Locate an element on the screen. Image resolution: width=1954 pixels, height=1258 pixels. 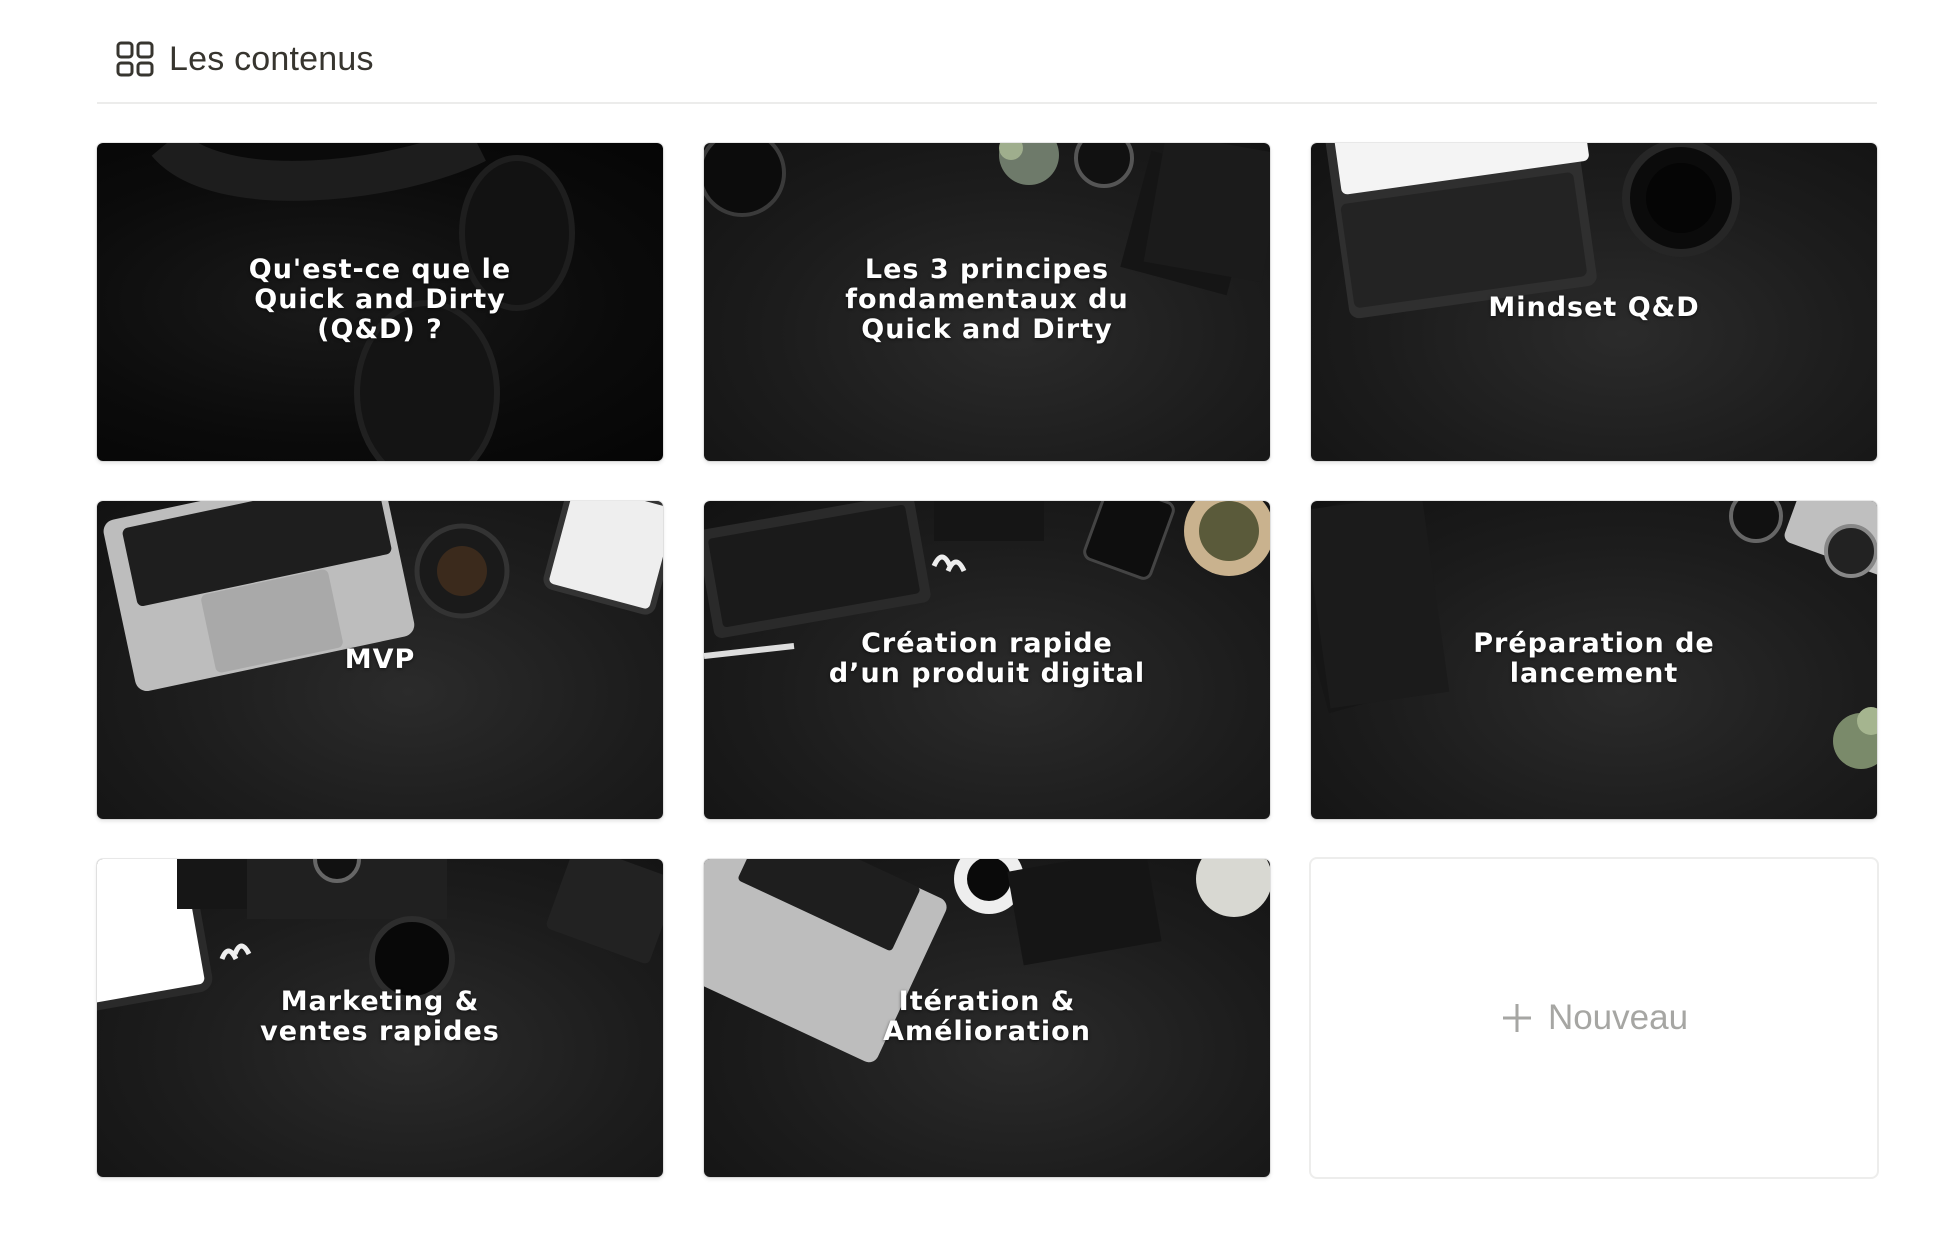
gallery-card: Qu'est-ce que le Quick and Dirty (Q&D) ? is located at coordinates (380, 302).